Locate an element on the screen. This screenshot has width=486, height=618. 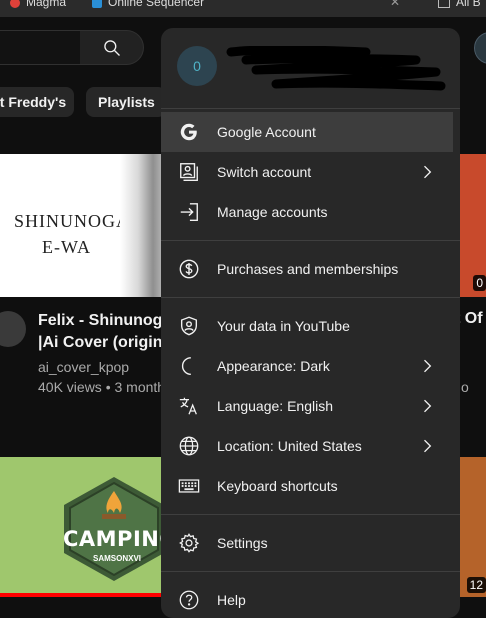
menu-item-your-data: Your data in YouTube is located at coordinates (307, 326).